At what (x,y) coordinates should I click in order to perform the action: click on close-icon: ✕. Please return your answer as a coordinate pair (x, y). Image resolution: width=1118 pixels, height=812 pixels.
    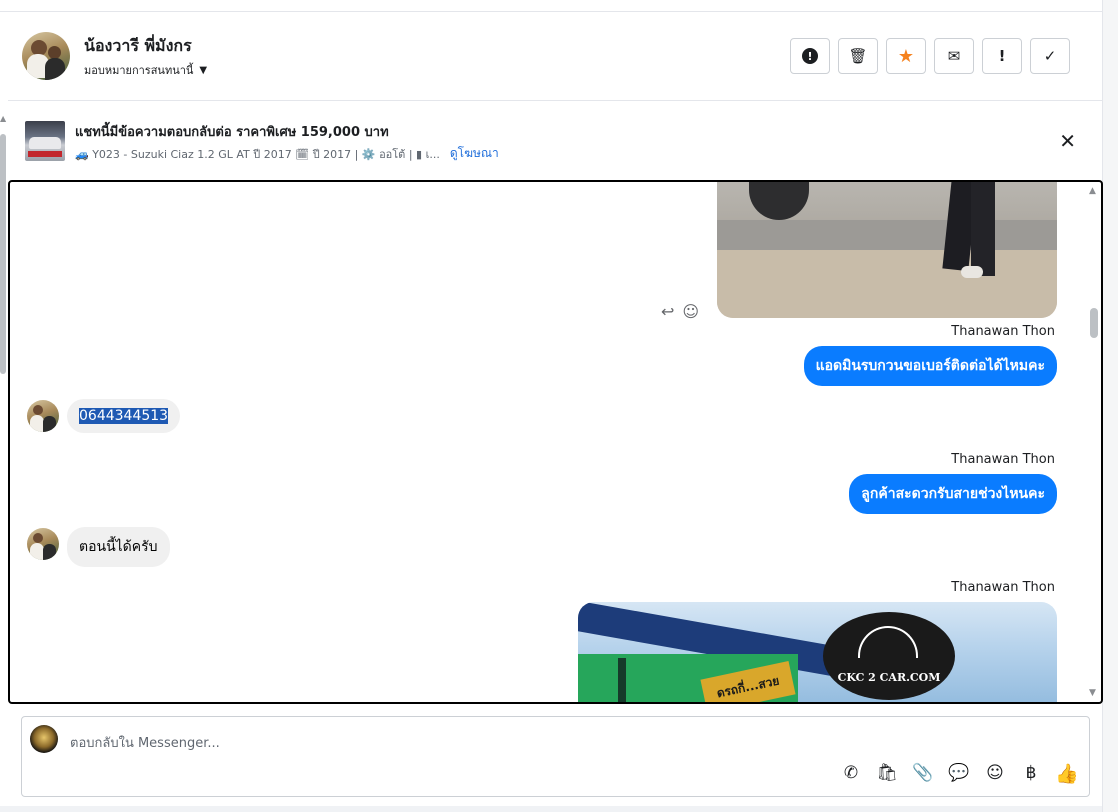
    Looking at the image, I should click on (1067, 141).